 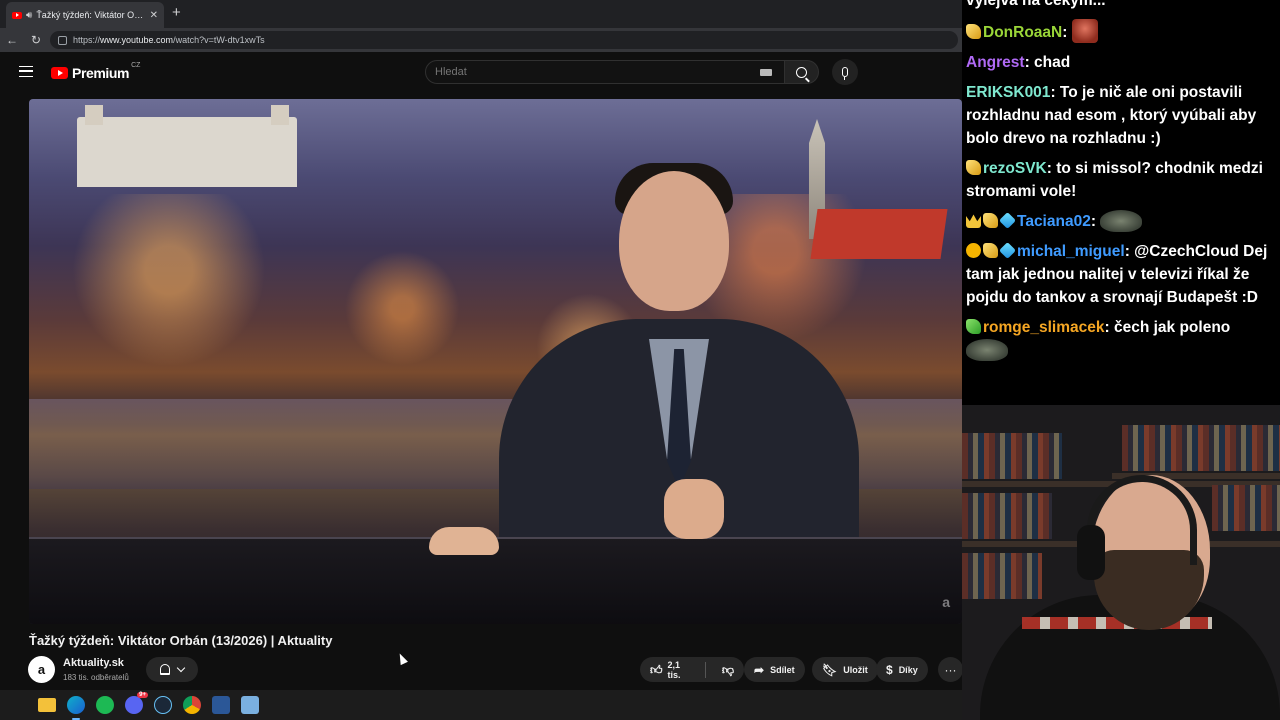 What do you see at coordinates (17, 15) in the screenshot?
I see `youtube-favicon-icon` at bounding box center [17, 15].